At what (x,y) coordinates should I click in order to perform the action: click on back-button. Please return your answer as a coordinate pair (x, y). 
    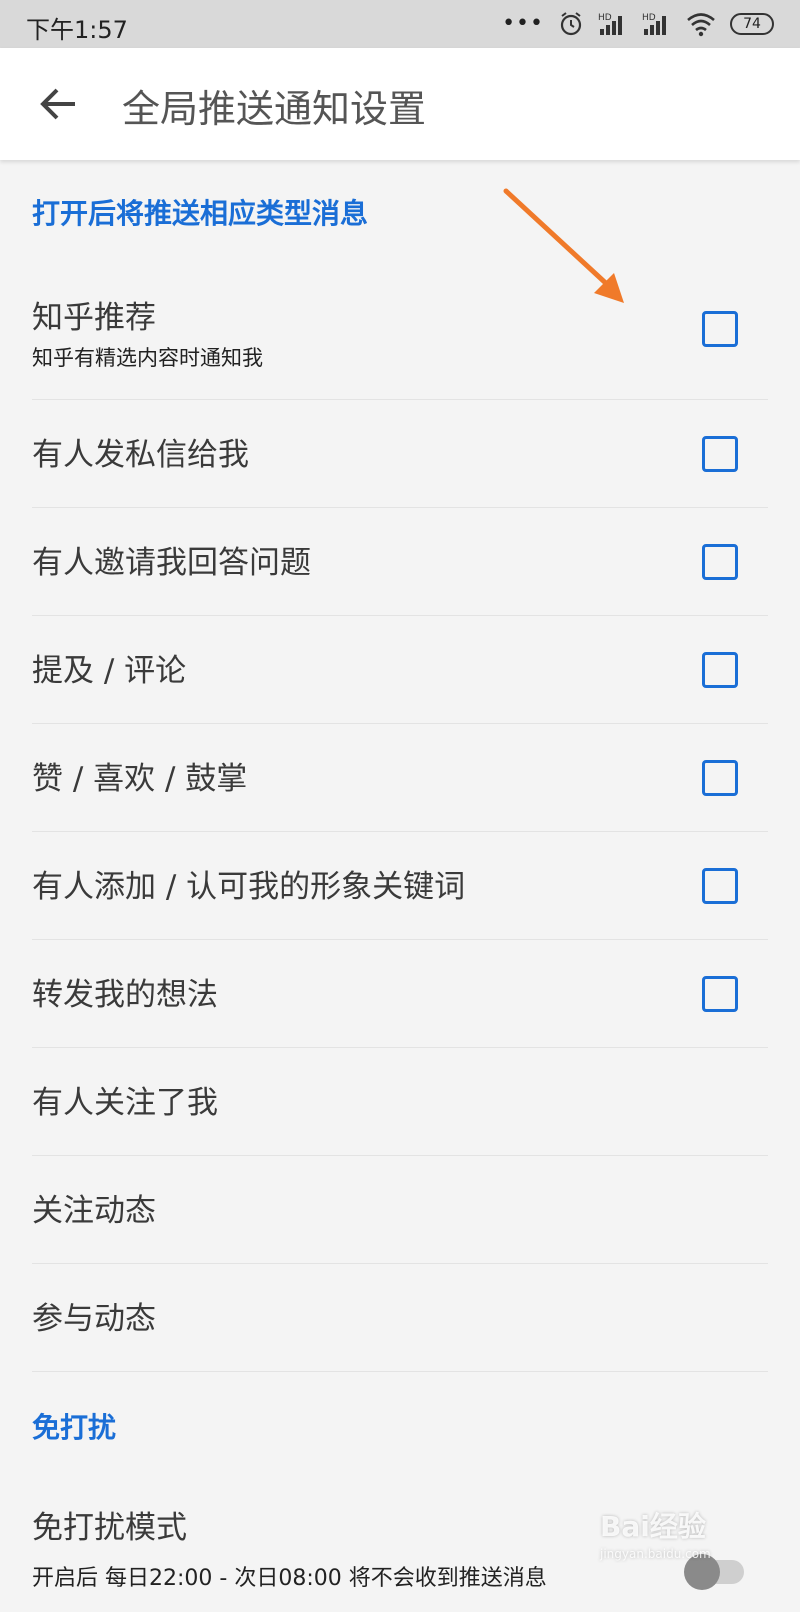
    Looking at the image, I should click on (58, 104).